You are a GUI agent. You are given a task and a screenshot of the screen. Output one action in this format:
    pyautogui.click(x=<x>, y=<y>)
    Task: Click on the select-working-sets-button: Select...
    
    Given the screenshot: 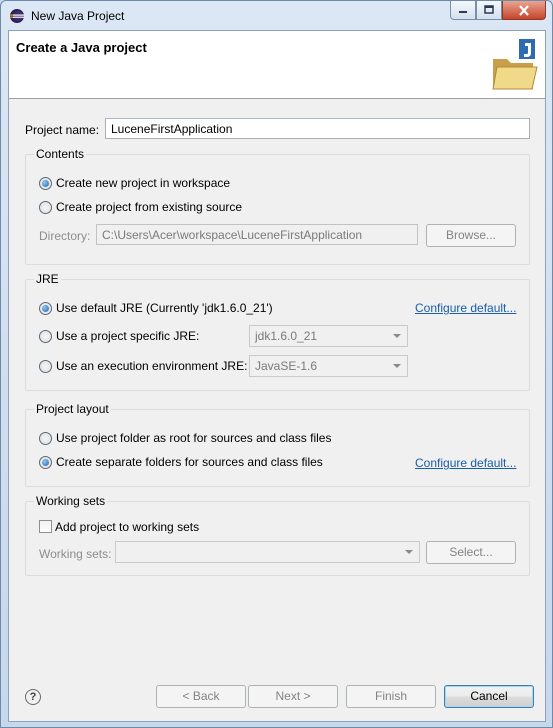 What is the action you would take?
    pyautogui.click(x=471, y=552)
    